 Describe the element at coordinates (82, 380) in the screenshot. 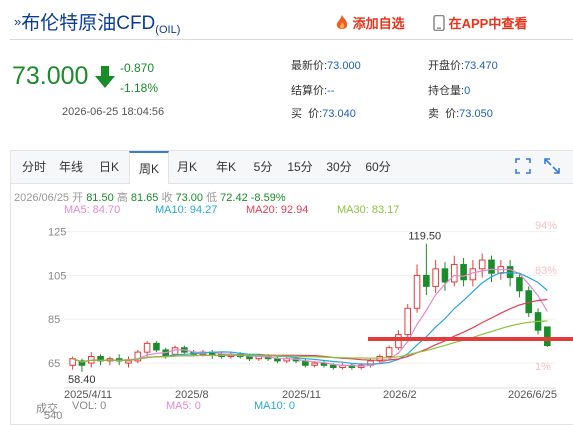

I see `low-label: 58.40` at that location.